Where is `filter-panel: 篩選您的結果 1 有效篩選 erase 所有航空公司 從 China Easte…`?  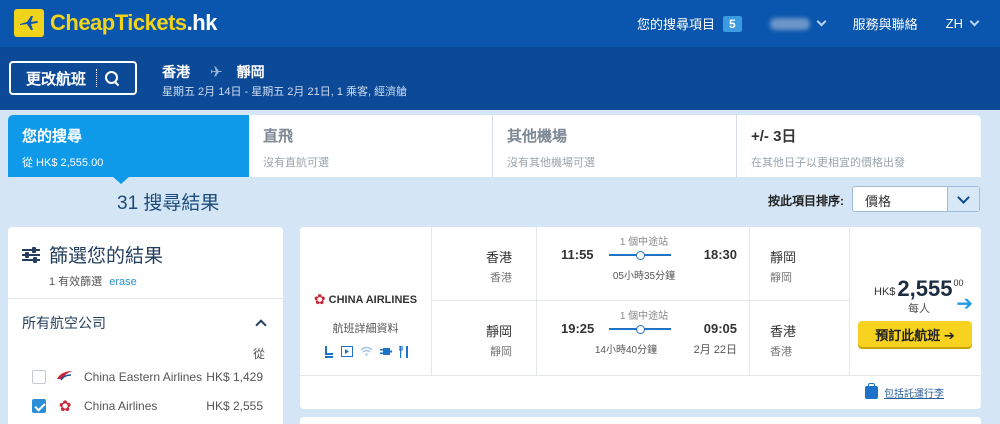 filter-panel: 篩選您的結果 1 有效篩選 erase 所有航空公司 從 China Easte… is located at coordinates (145, 325).